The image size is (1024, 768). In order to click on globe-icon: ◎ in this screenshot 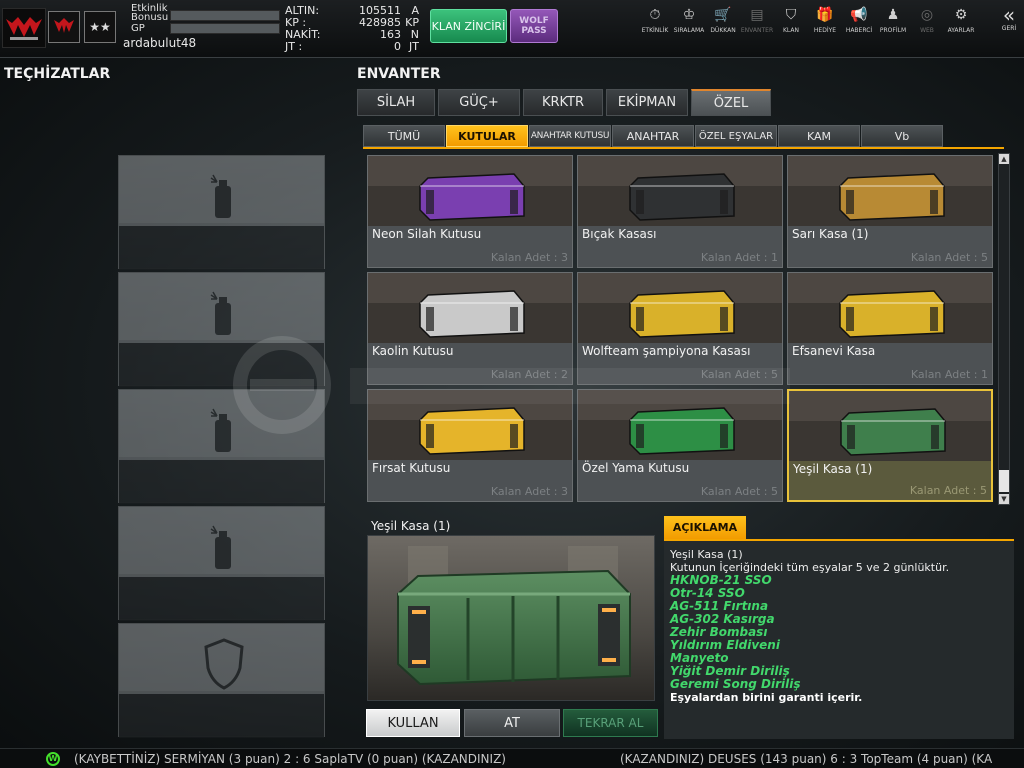, I will do `click(927, 15)`.